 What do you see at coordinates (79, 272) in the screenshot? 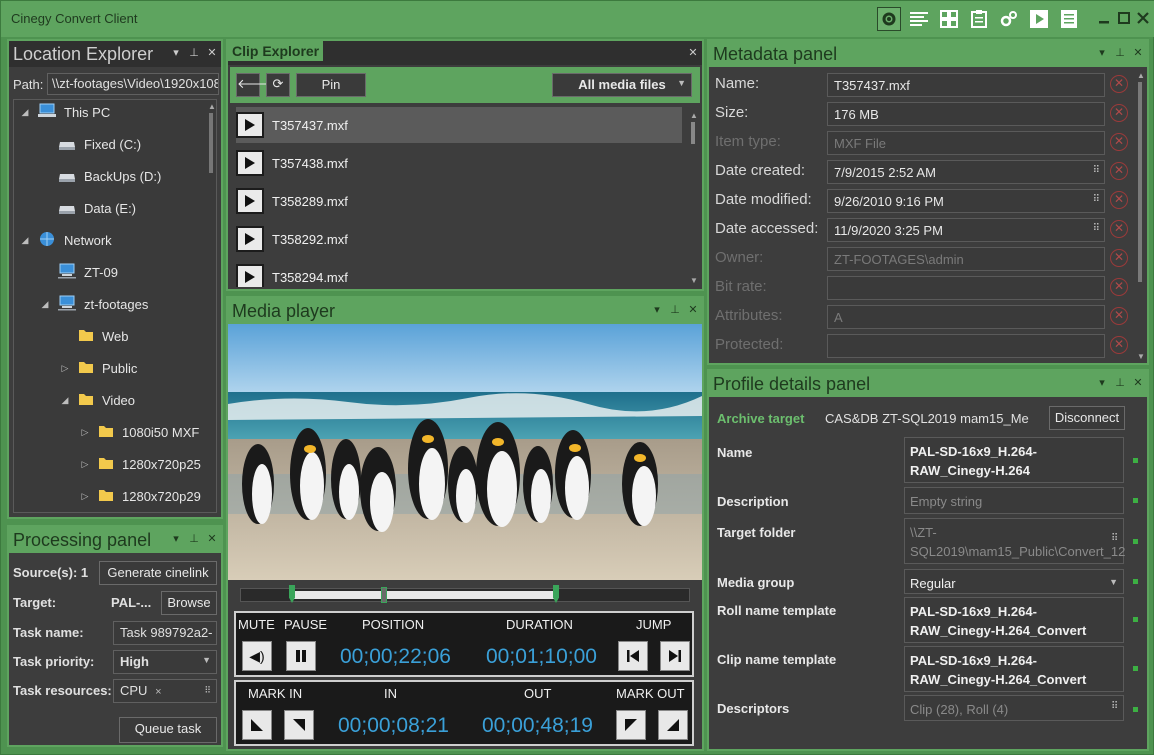
I see `tree-item: ZT-09` at bounding box center [79, 272].